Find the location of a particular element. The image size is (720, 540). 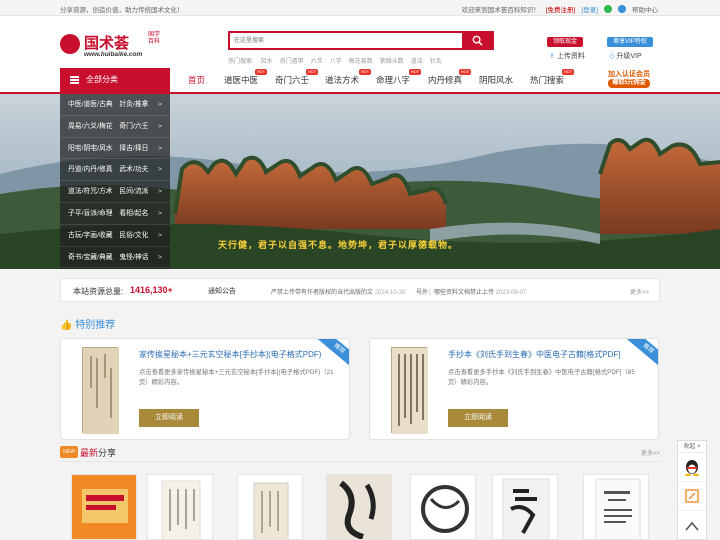

hot-search-label: 热门搜索: is located at coordinates (241, 62).